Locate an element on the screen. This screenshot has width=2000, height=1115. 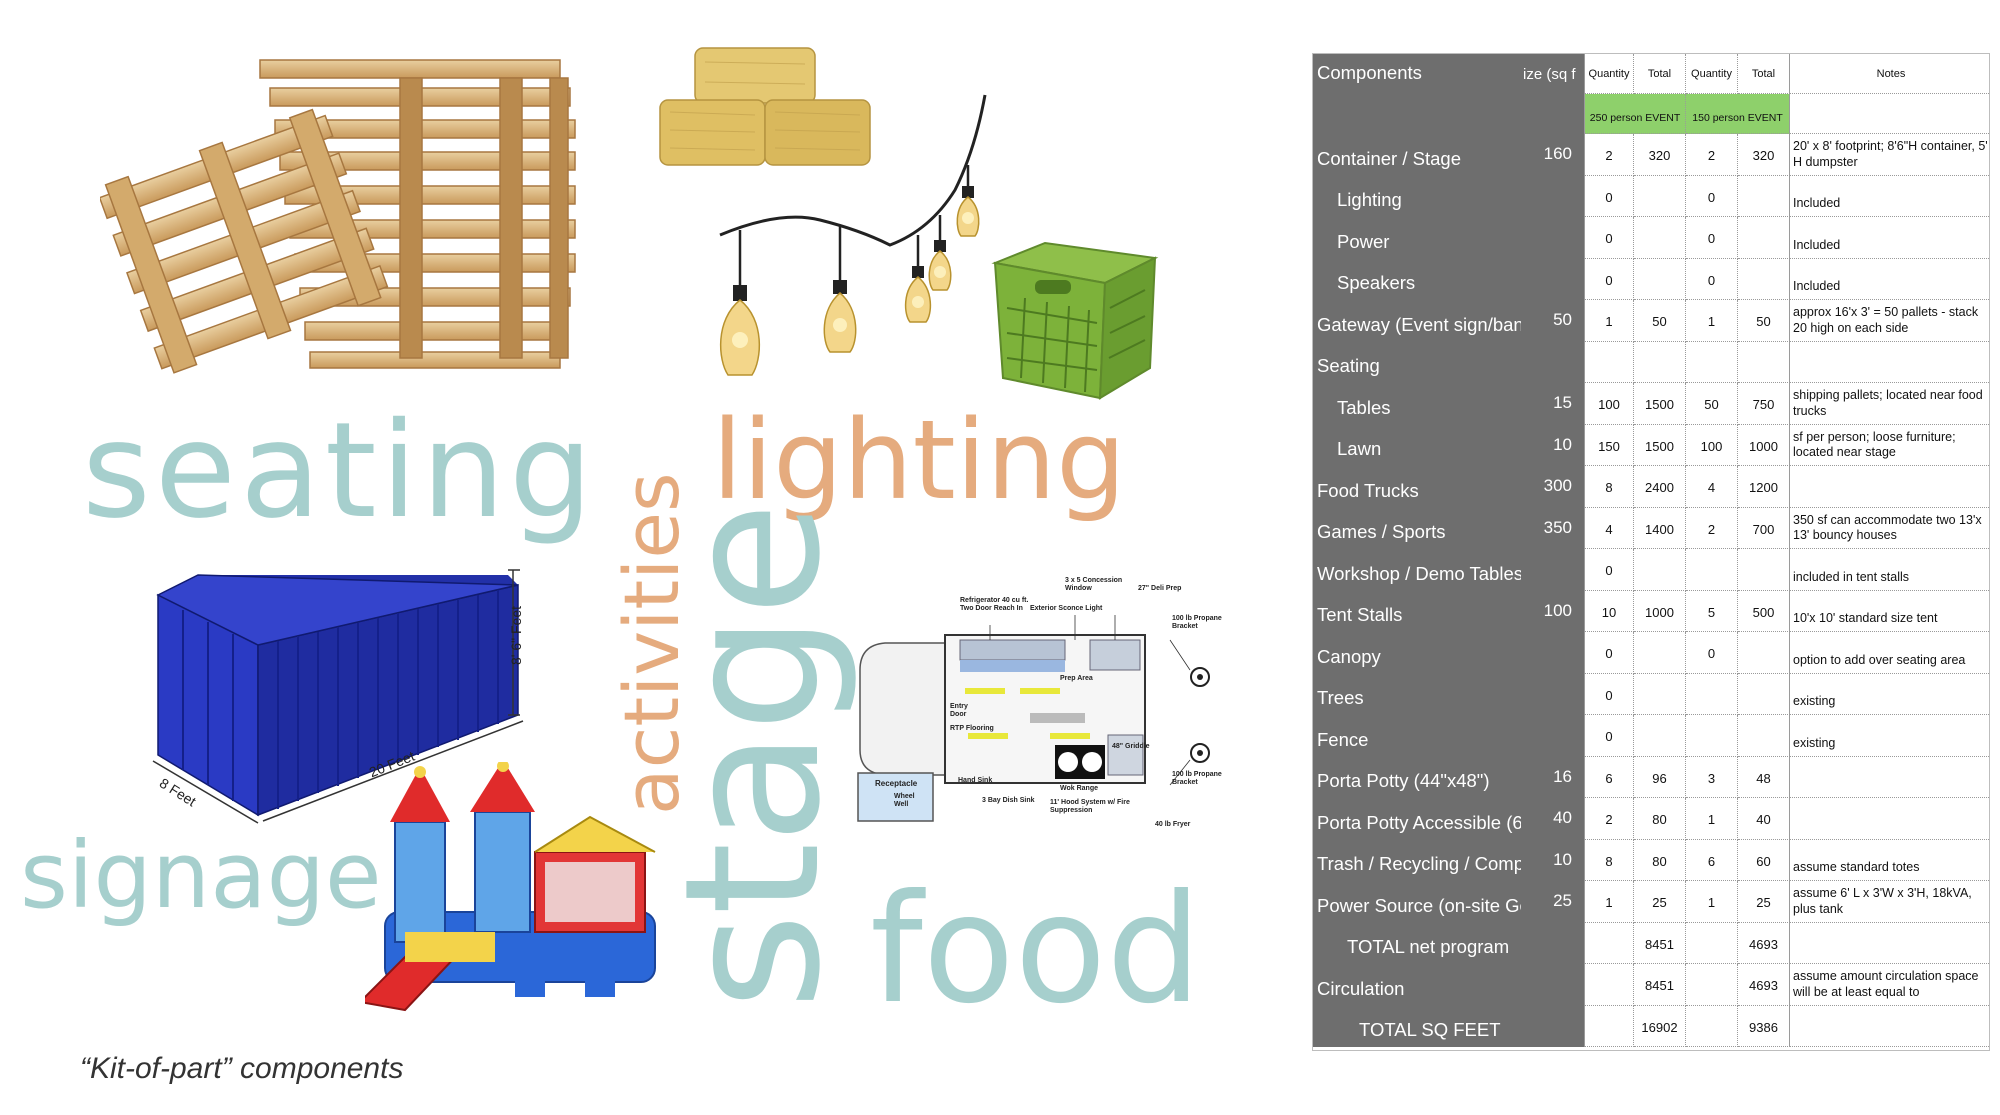
row-note: assume standard totes is located at coordinates (1889, 860).